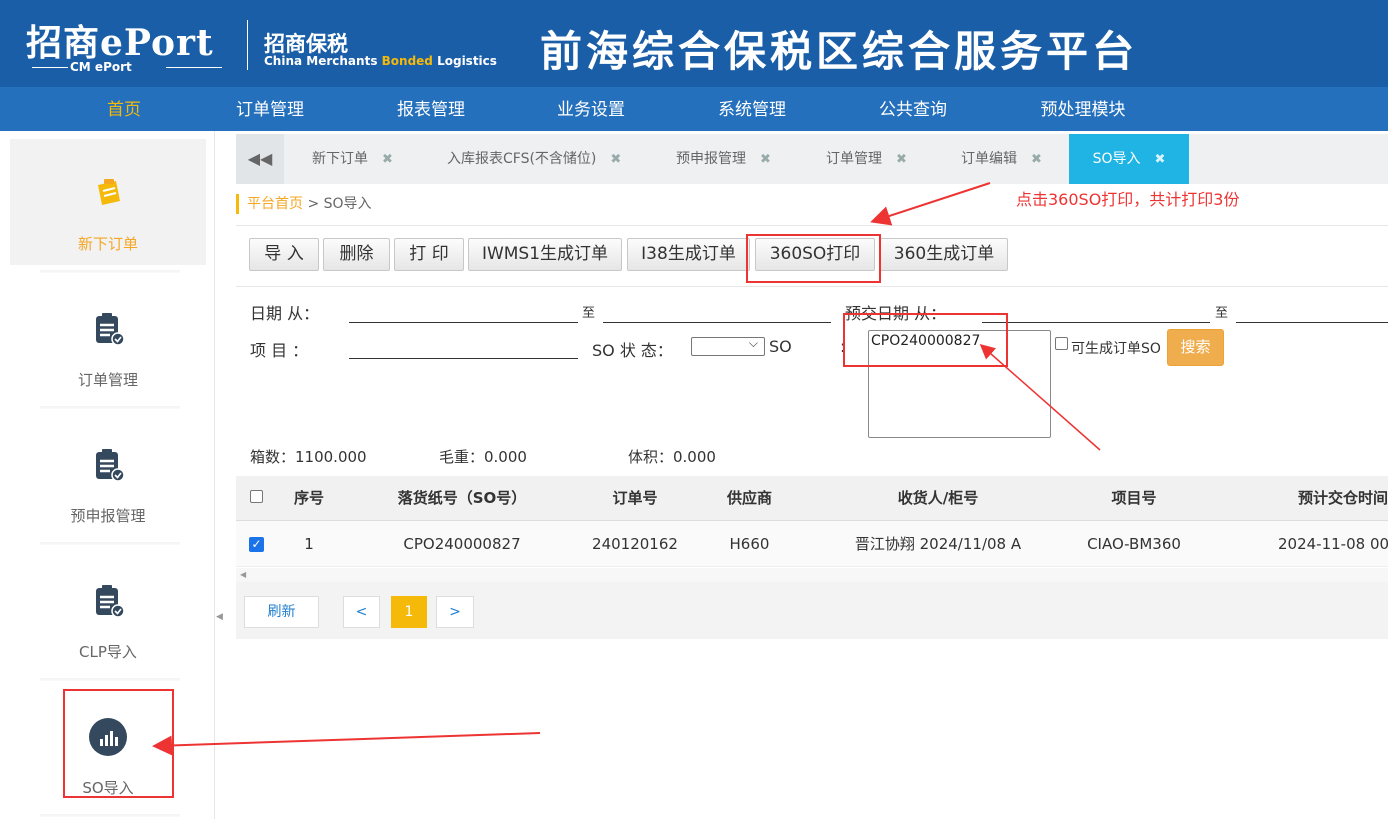 The image size is (1388, 819). I want to click on generatable-so-checkbox, so click(1061, 343).